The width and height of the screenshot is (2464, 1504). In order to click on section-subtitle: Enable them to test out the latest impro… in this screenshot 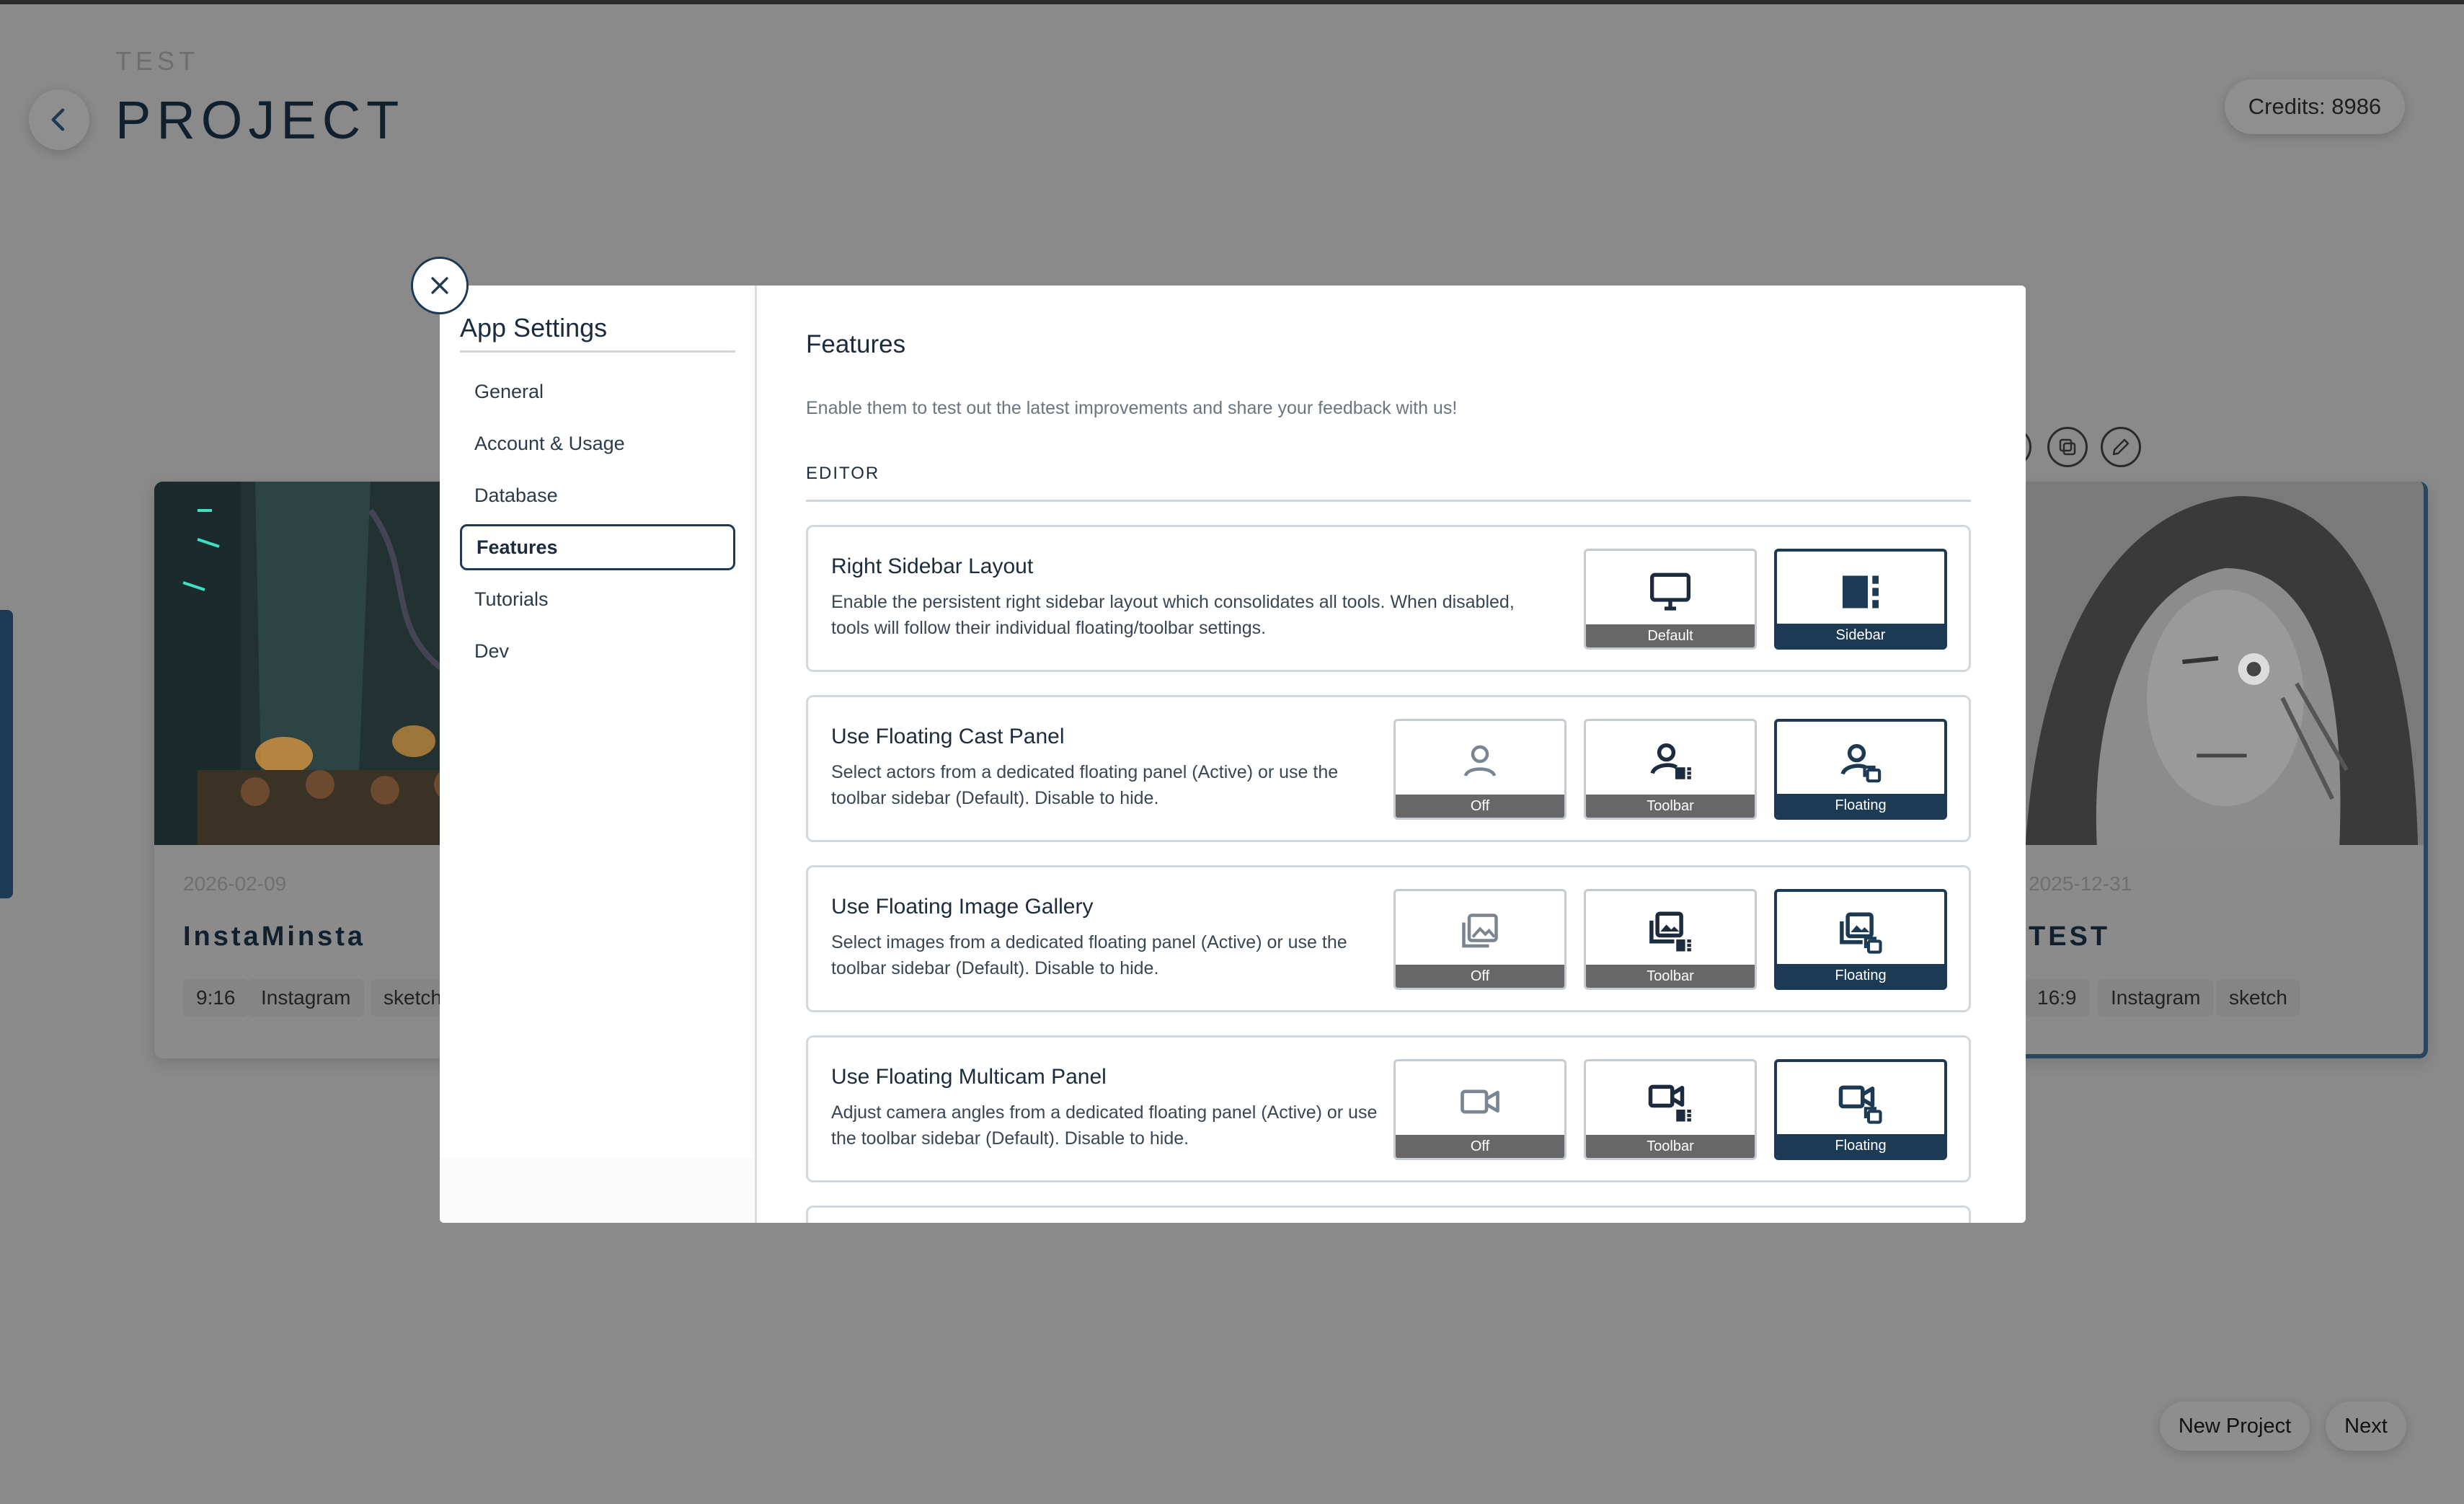, I will do `click(1132, 408)`.